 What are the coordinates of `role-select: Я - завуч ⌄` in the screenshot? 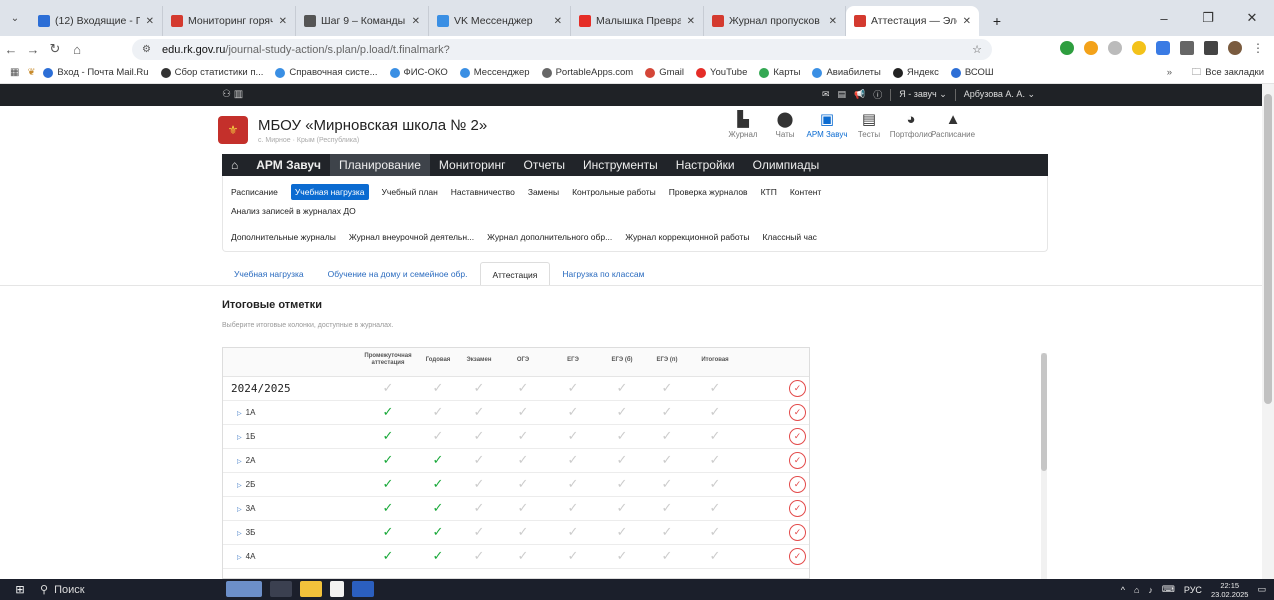 It's located at (922, 94).